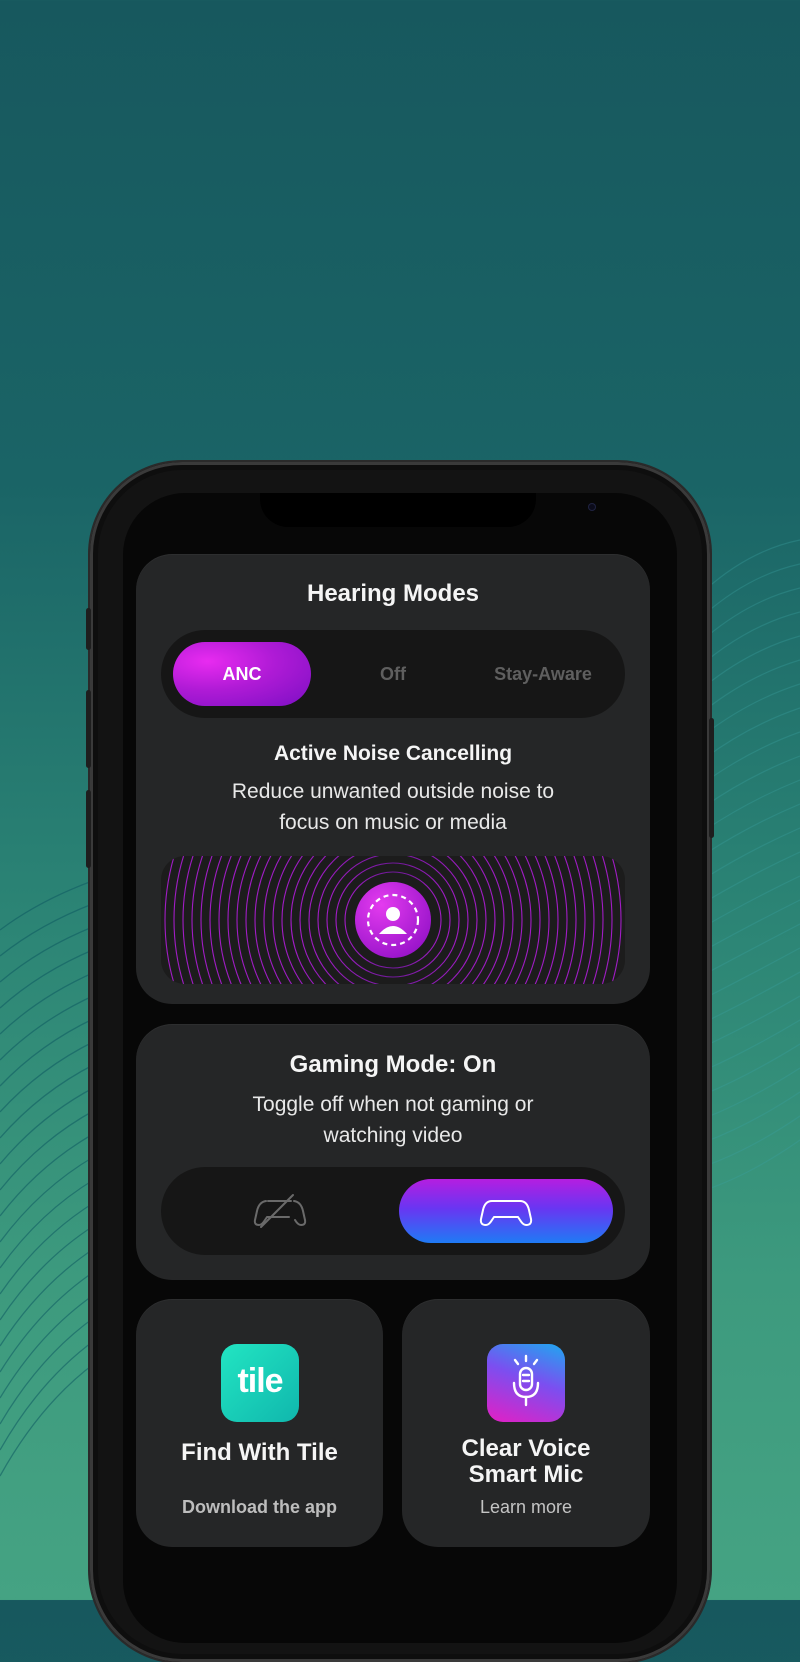 This screenshot has width=800, height=1662. Describe the element at coordinates (526, 1423) in the screenshot. I see `smart-mic-card: Clear Voice Smart Mic Learn more` at that location.